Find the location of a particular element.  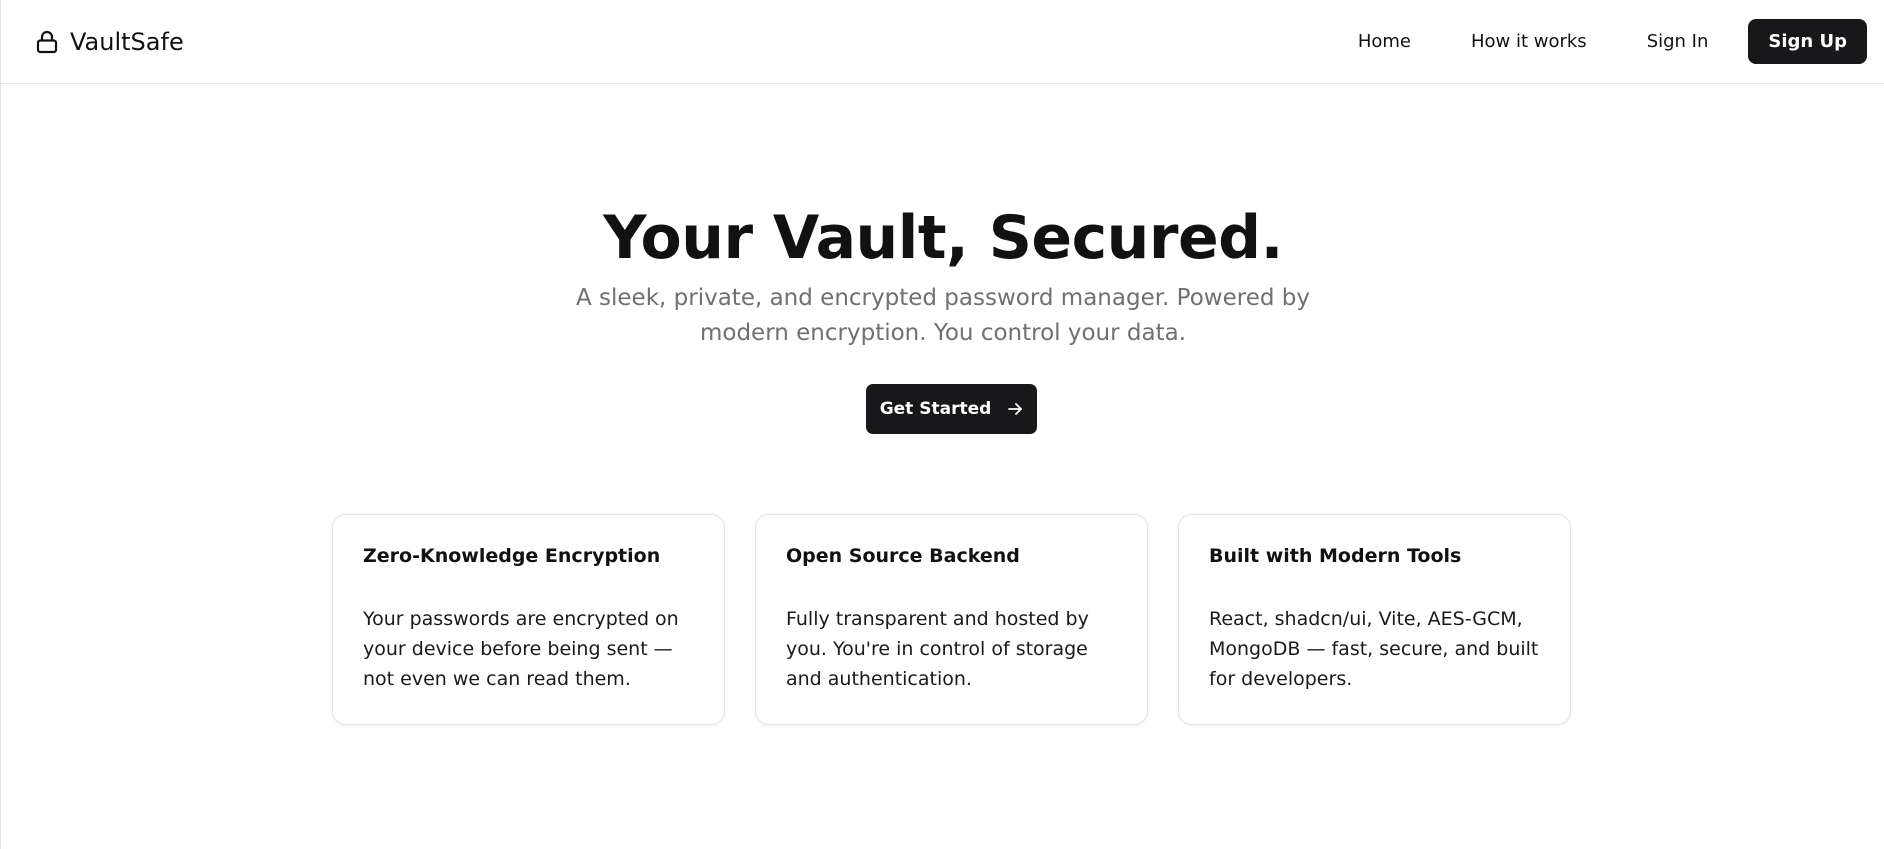

arrow-right-icon is located at coordinates (1015, 409).